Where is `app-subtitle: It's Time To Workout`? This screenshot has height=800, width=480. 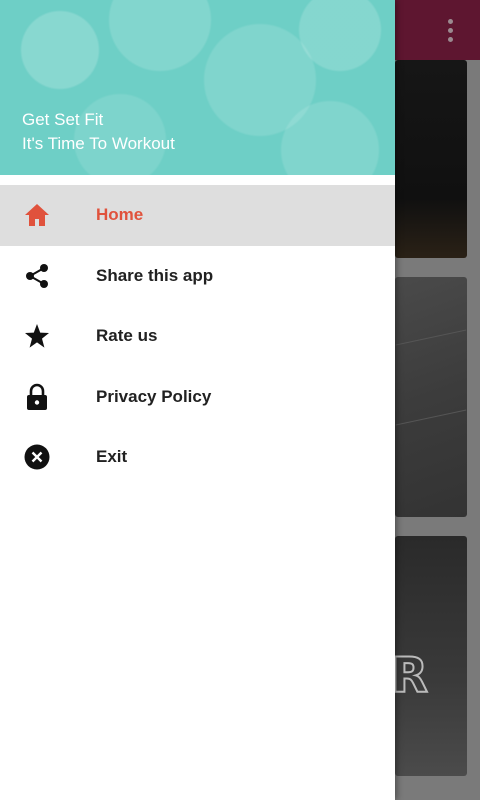
app-subtitle: It's Time To Workout is located at coordinates (98, 143).